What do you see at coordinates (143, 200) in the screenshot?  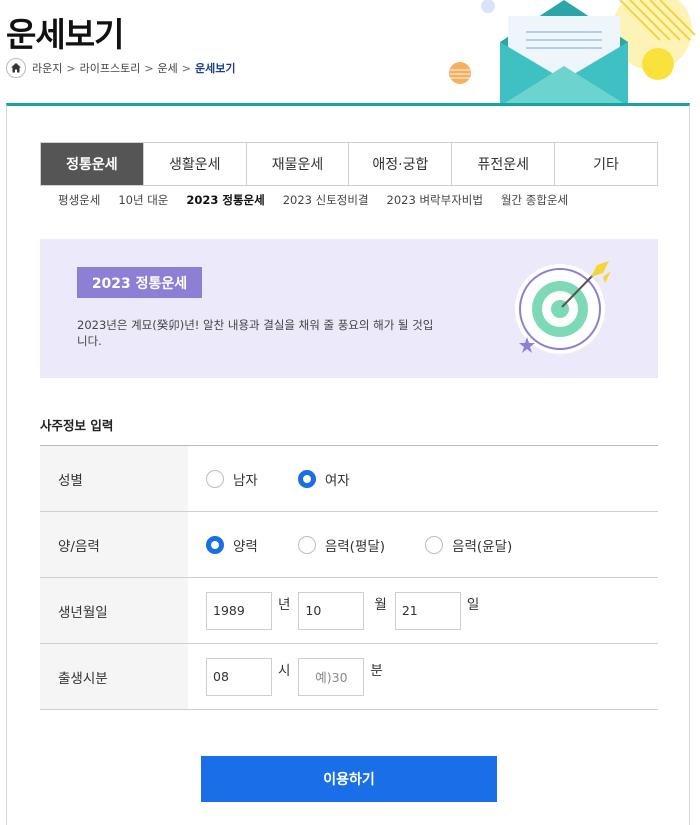 I see `subtab-10year: 10년 대운` at bounding box center [143, 200].